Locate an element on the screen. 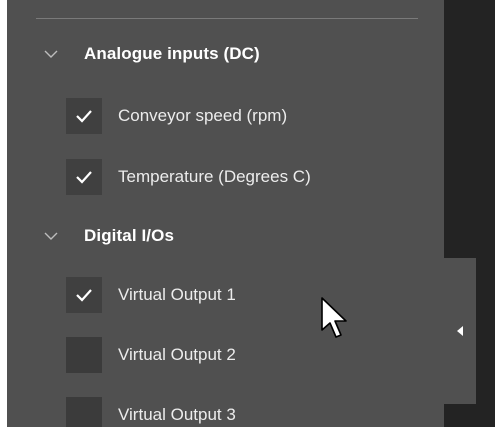  item-label: Virtual Output 2 is located at coordinates (177, 354).